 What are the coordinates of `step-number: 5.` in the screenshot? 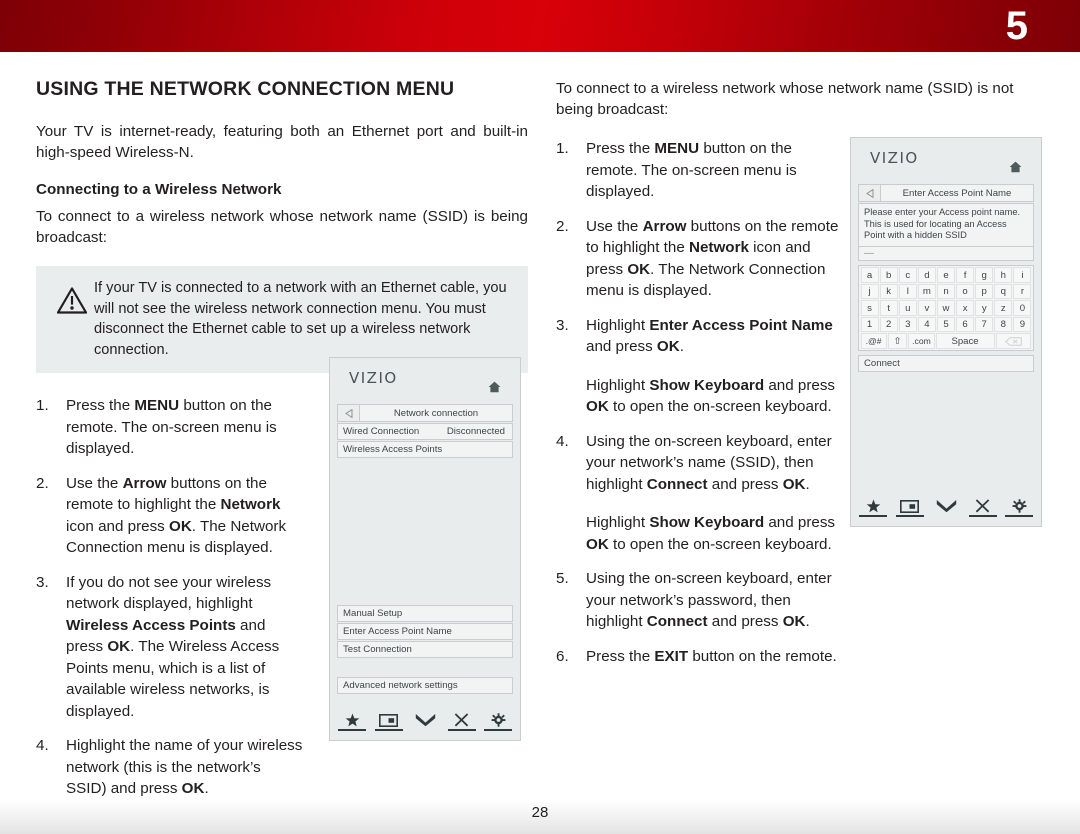 It's located at (562, 578).